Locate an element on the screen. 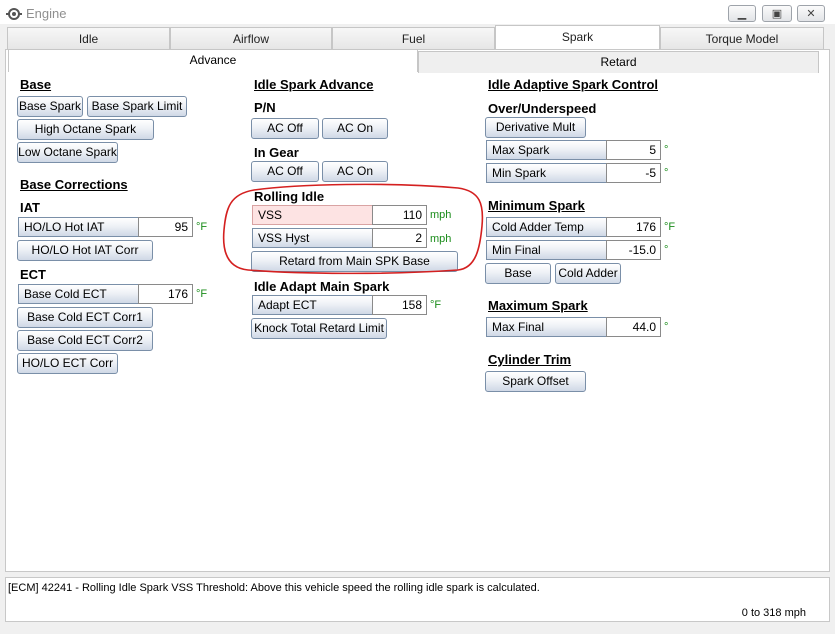  close-button: ✕ is located at coordinates (811, 13).